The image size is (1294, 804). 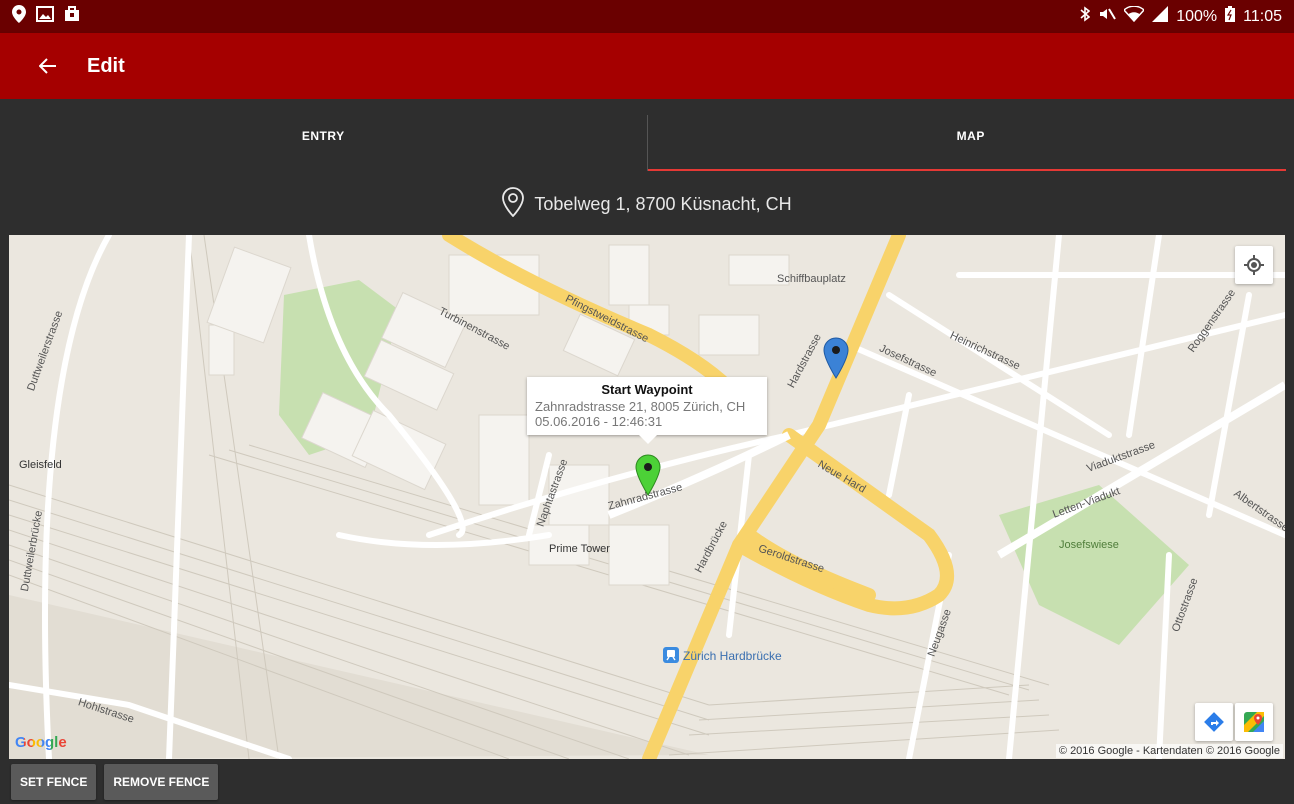 I want to click on bottom-bar: SET FENCE REMOVE FENCE, so click(x=647, y=781).